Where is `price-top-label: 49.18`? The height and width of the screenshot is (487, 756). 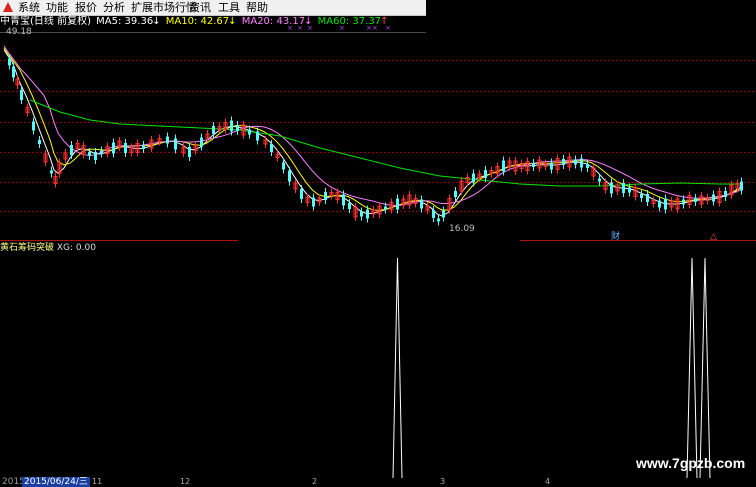
price-top-label: 49.18 is located at coordinates (19, 32).